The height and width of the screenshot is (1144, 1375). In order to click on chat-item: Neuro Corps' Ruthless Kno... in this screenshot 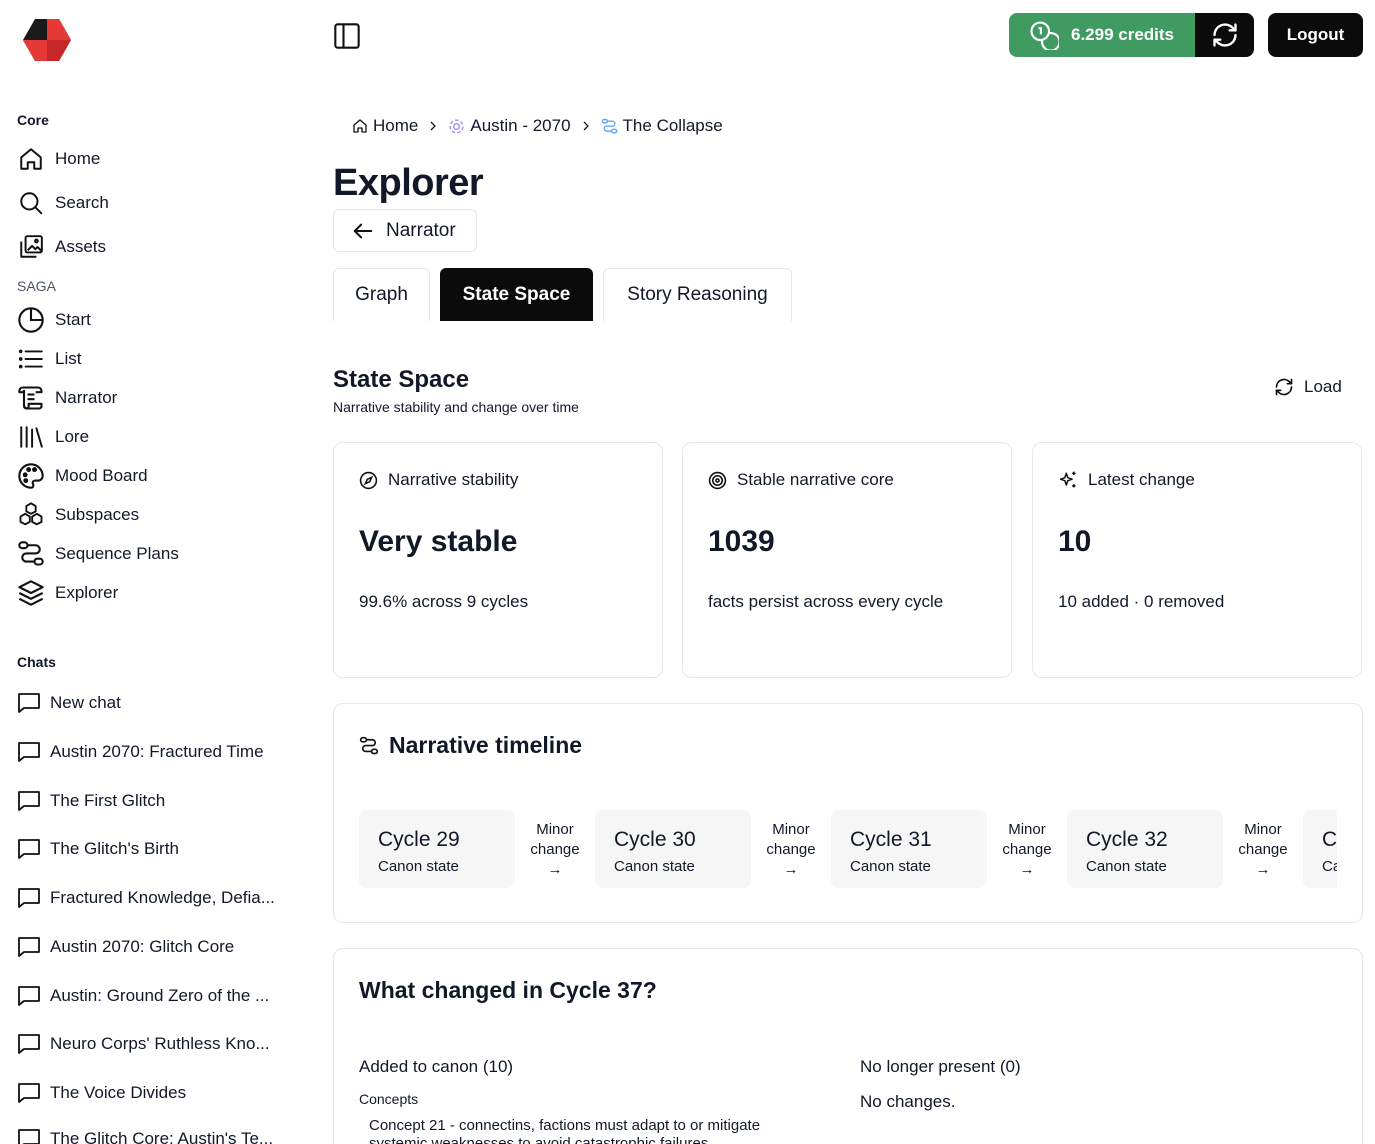, I will do `click(143, 1044)`.